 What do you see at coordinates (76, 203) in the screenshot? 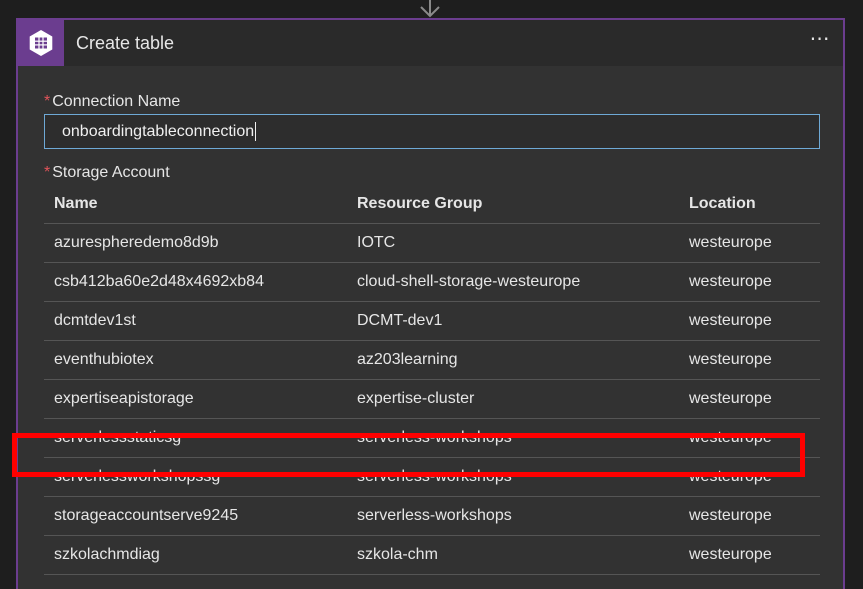
I see `column-header-name: Name` at bounding box center [76, 203].